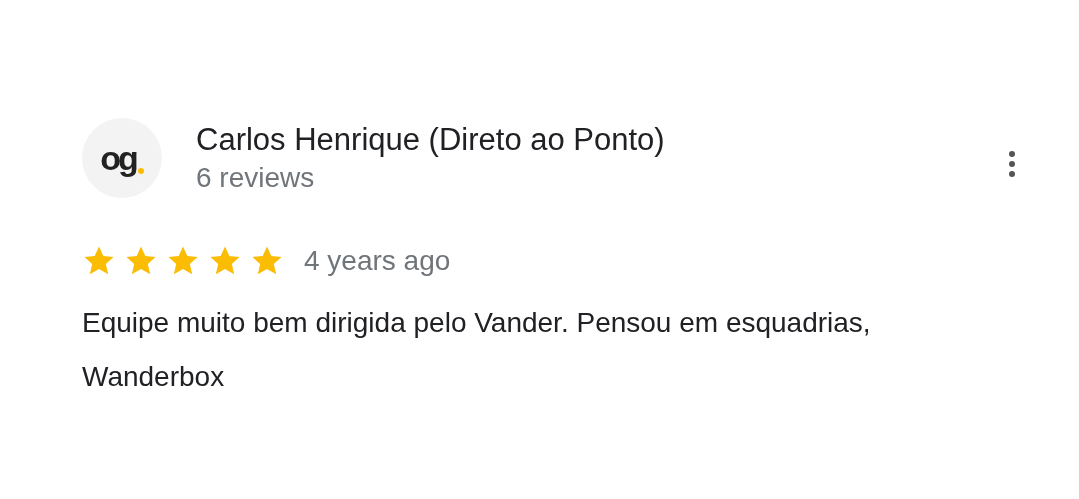 The image size is (1079, 499). What do you see at coordinates (377, 261) in the screenshot?
I see `review-time: 4 years ago` at bounding box center [377, 261].